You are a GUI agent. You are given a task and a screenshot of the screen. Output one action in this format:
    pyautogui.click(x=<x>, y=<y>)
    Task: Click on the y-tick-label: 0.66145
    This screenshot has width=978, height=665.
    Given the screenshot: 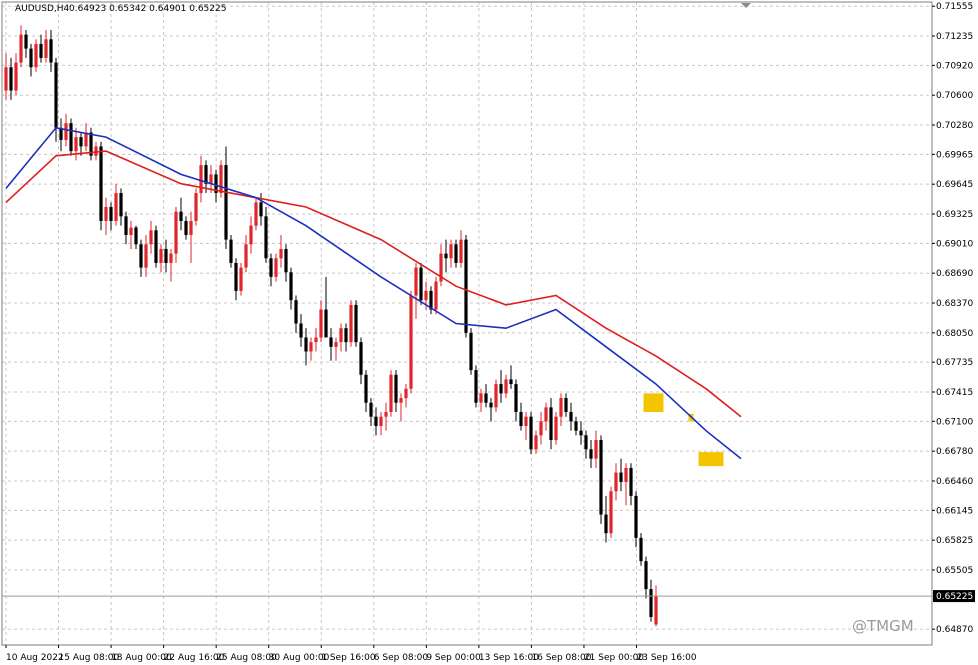 What is the action you would take?
    pyautogui.click(x=954, y=511)
    